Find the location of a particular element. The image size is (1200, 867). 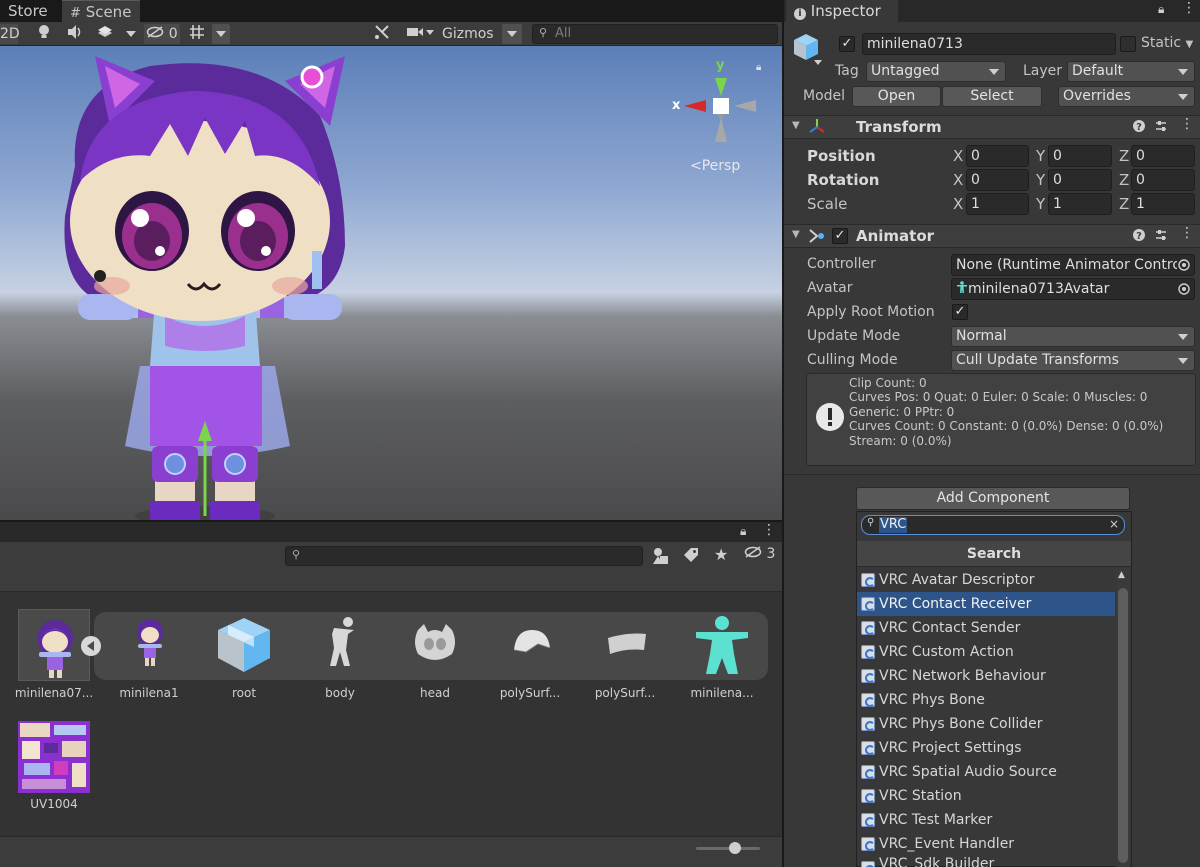

list-item: VRC Test Marker is located at coordinates (986, 820).